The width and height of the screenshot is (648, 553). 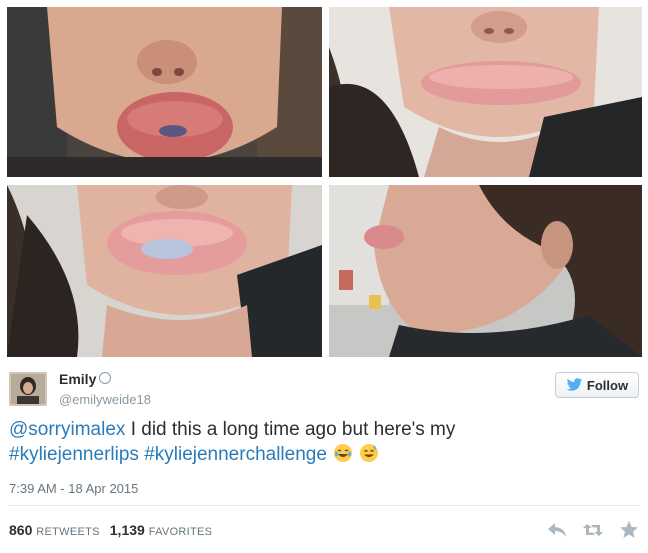 I want to click on author-avatar, so click(x=28, y=389).